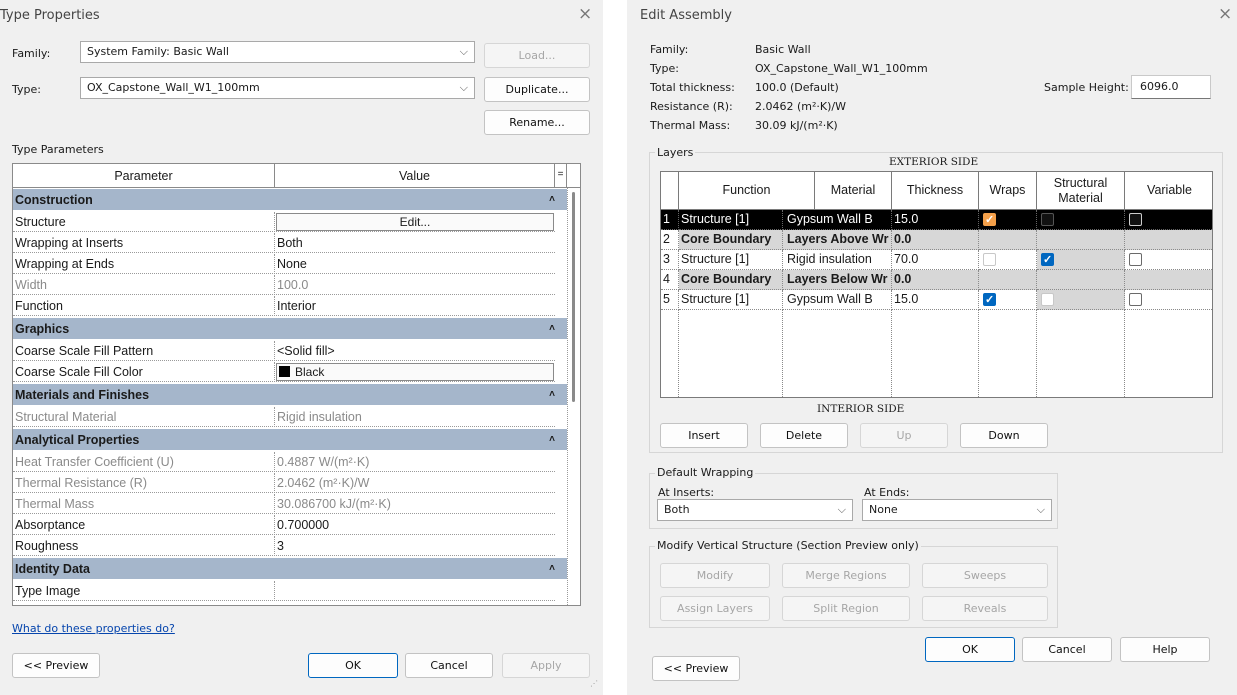  Describe the element at coordinates (704, 435) in the screenshot. I see `insert-button: Insert` at that location.